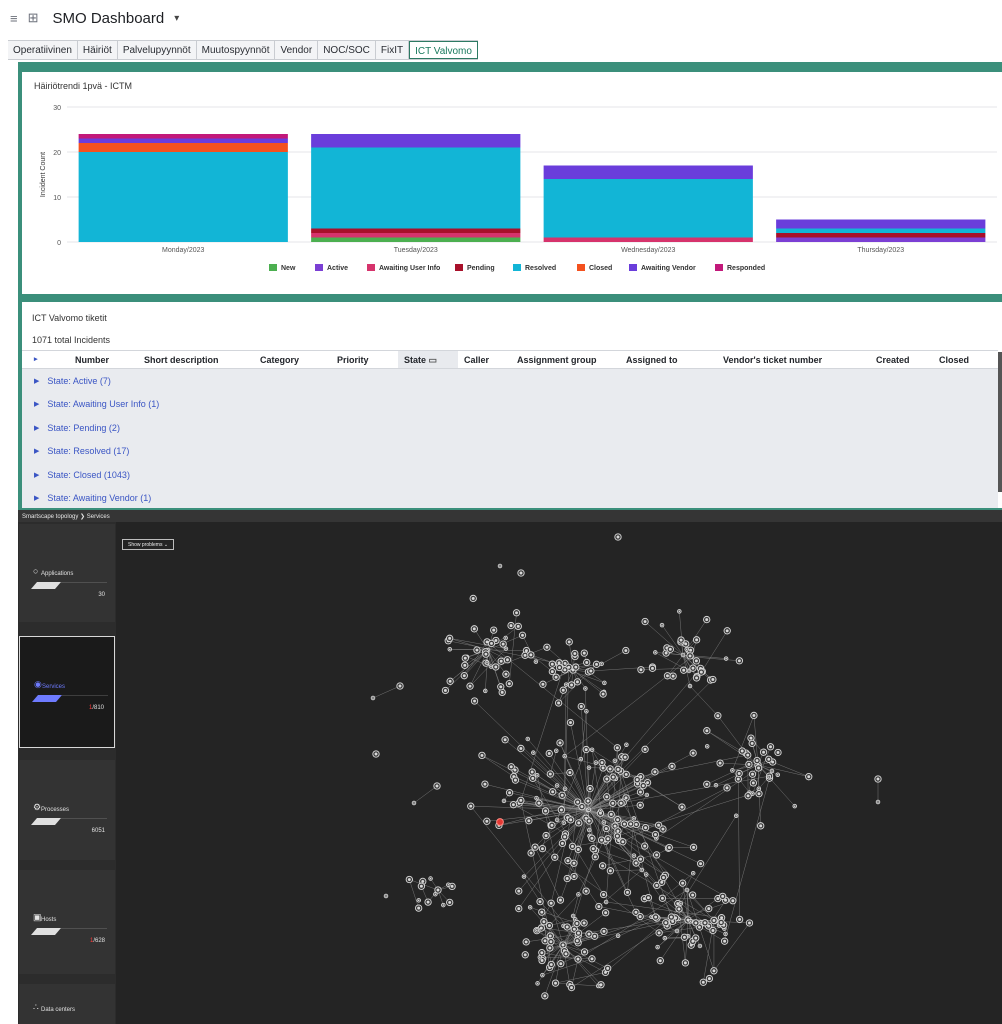 The width and height of the screenshot is (1002, 1024). Describe the element at coordinates (510, 498) in the screenshot. I see `group-row: ▶ State: Awaiting Vendor (1)` at that location.